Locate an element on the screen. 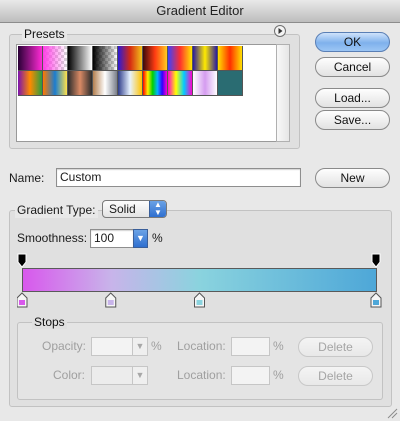 The width and height of the screenshot is (400, 421). color-stops-track is located at coordinates (200, 300).